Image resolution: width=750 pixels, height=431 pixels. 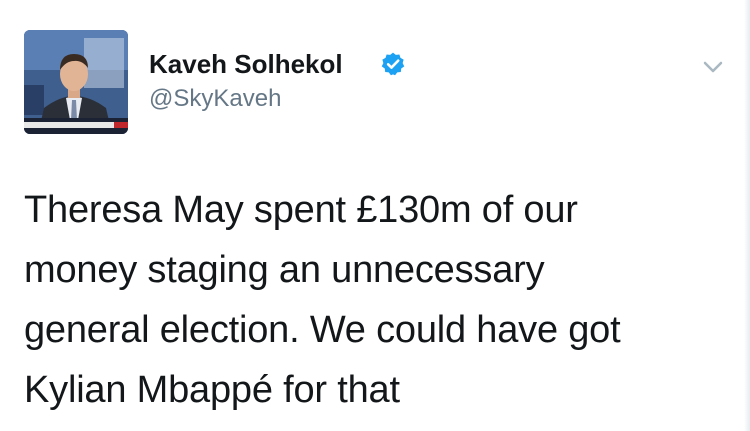 What do you see at coordinates (212, 390) in the screenshot?
I see `tweet-text-line: Kylian Mbappé for that` at bounding box center [212, 390].